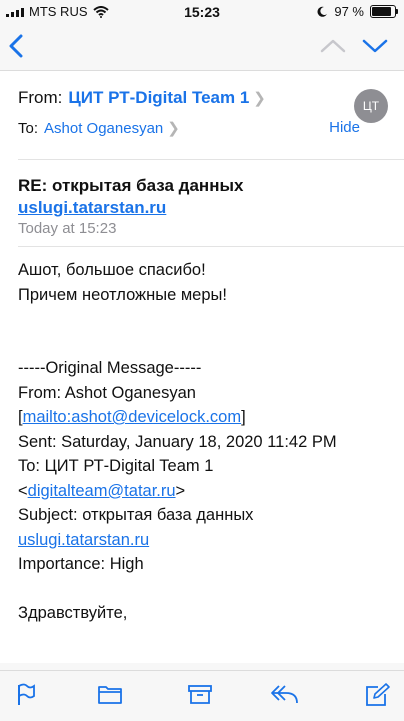  Describe the element at coordinates (285, 694) in the screenshot. I see `reply-icon` at that location.